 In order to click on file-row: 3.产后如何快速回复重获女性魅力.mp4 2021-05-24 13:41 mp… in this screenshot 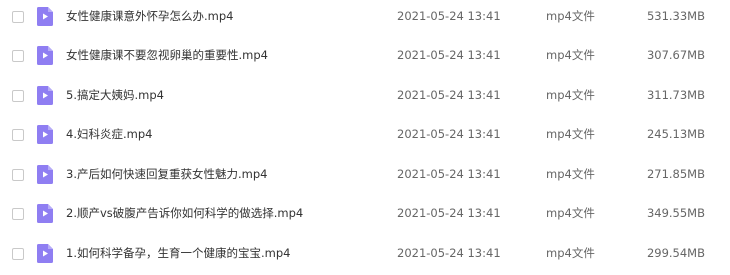, I will do `click(365, 176)`.